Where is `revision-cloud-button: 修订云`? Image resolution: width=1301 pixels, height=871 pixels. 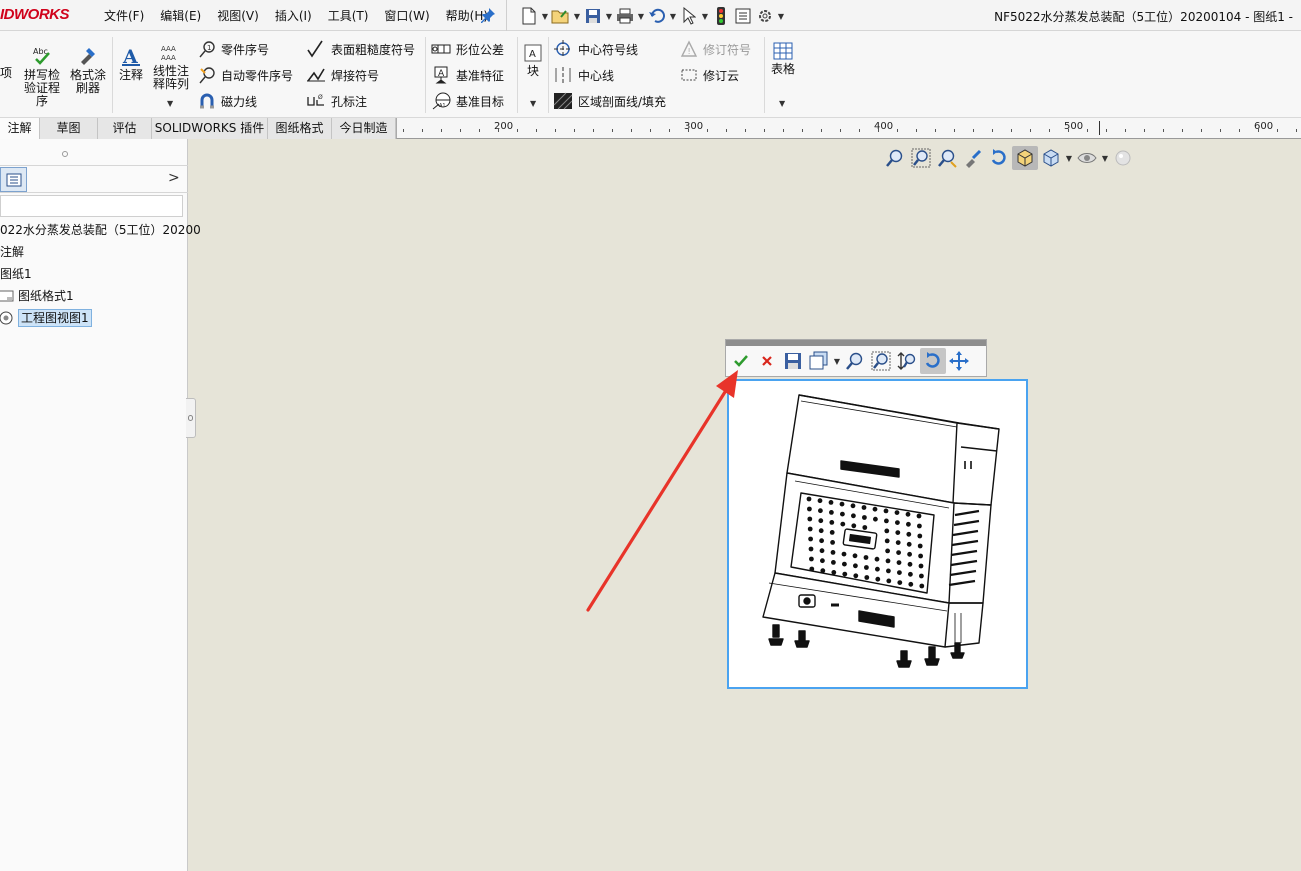 revision-cloud-button: 修订云 is located at coordinates (709, 75).